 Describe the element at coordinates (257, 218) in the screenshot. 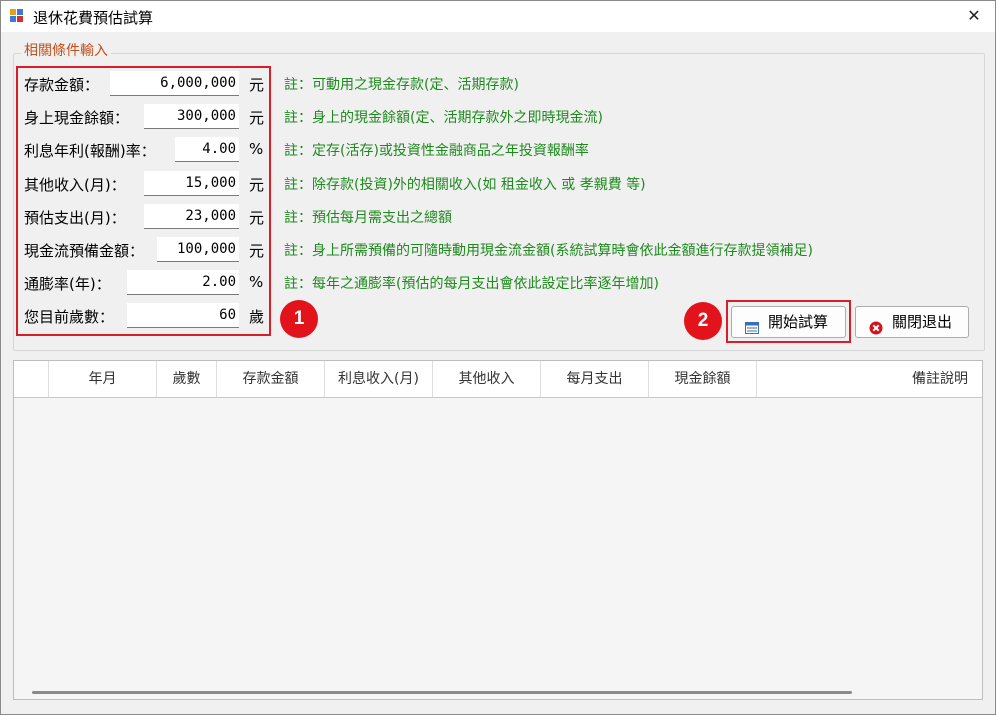

I see `monthly-expense-unit: 元` at that location.